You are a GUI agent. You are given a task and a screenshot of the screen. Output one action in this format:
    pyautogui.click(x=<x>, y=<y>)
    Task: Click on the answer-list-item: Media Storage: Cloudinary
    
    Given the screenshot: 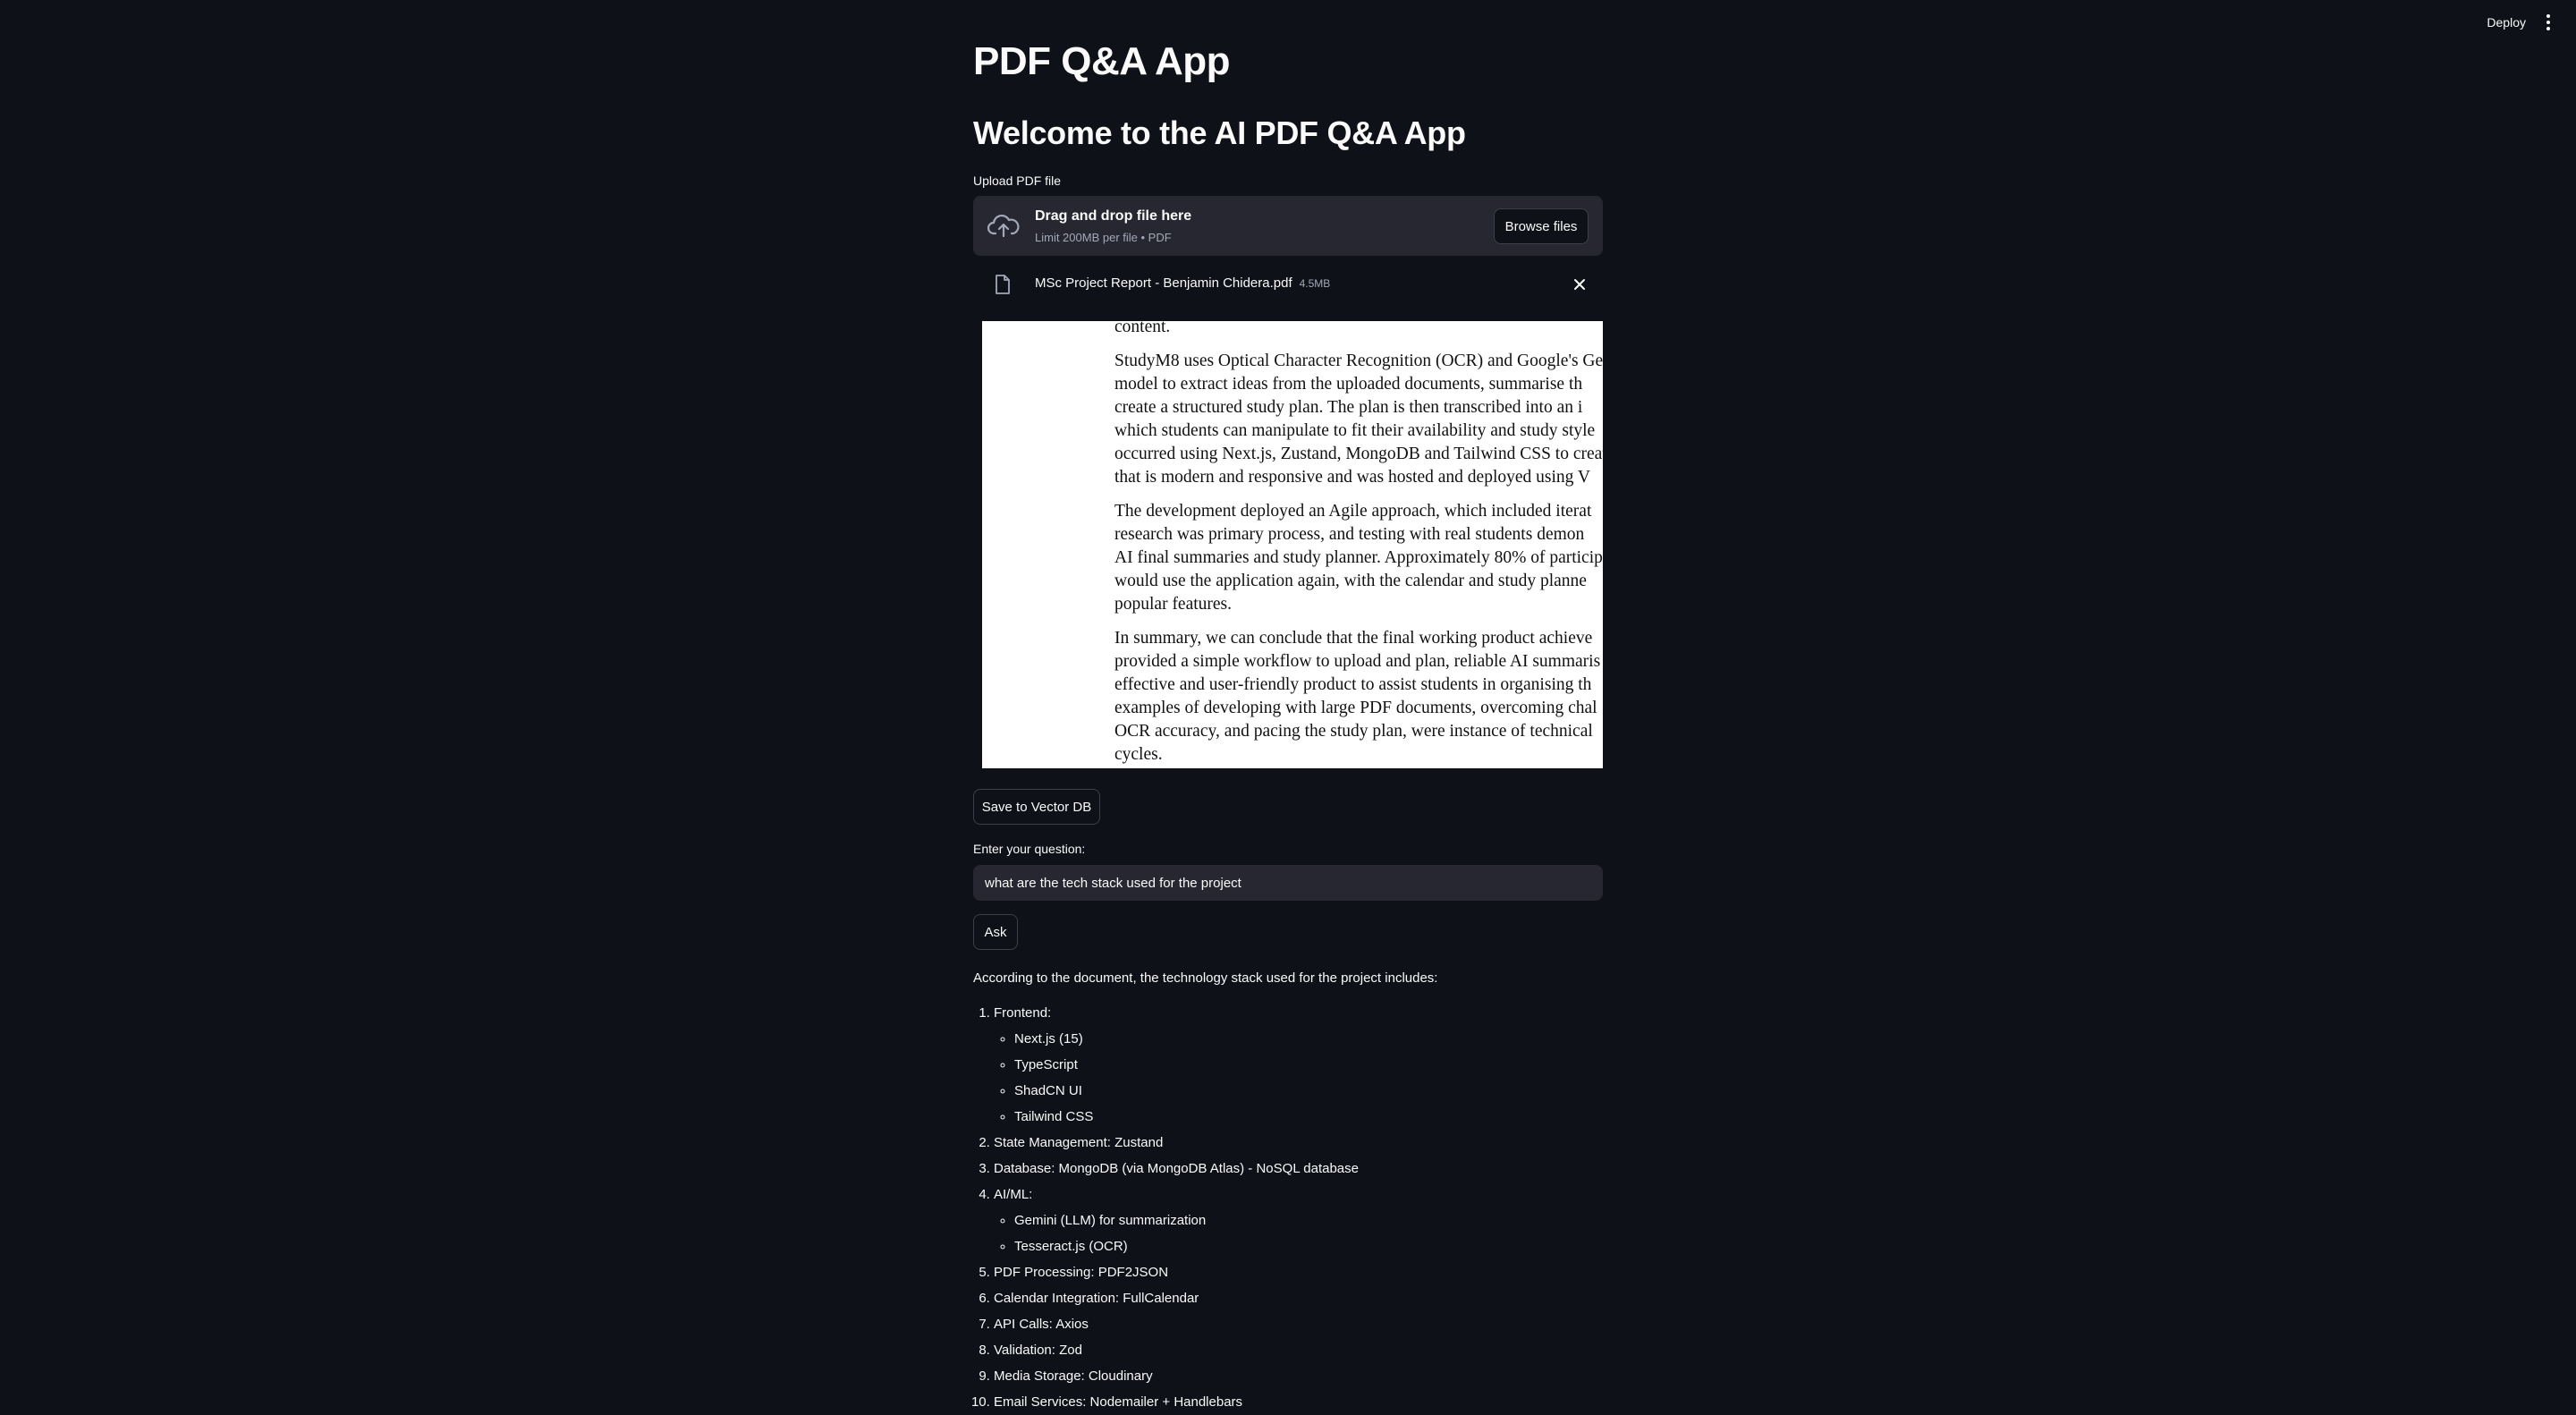 What is the action you would take?
    pyautogui.click(x=1298, y=1376)
    